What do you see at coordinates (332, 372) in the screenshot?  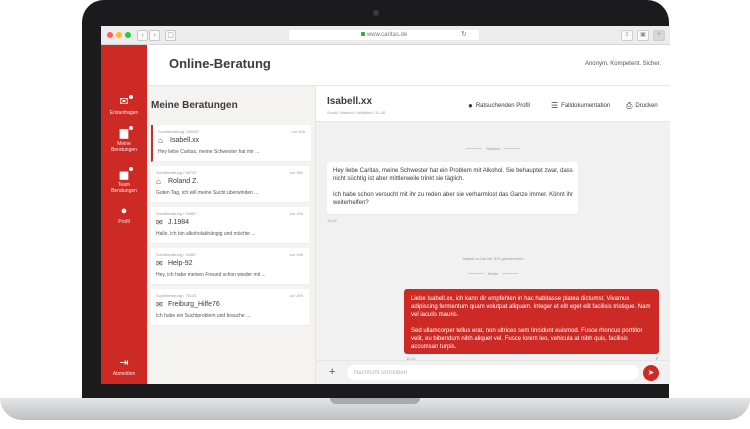 I see `attach-icon: +` at bounding box center [332, 372].